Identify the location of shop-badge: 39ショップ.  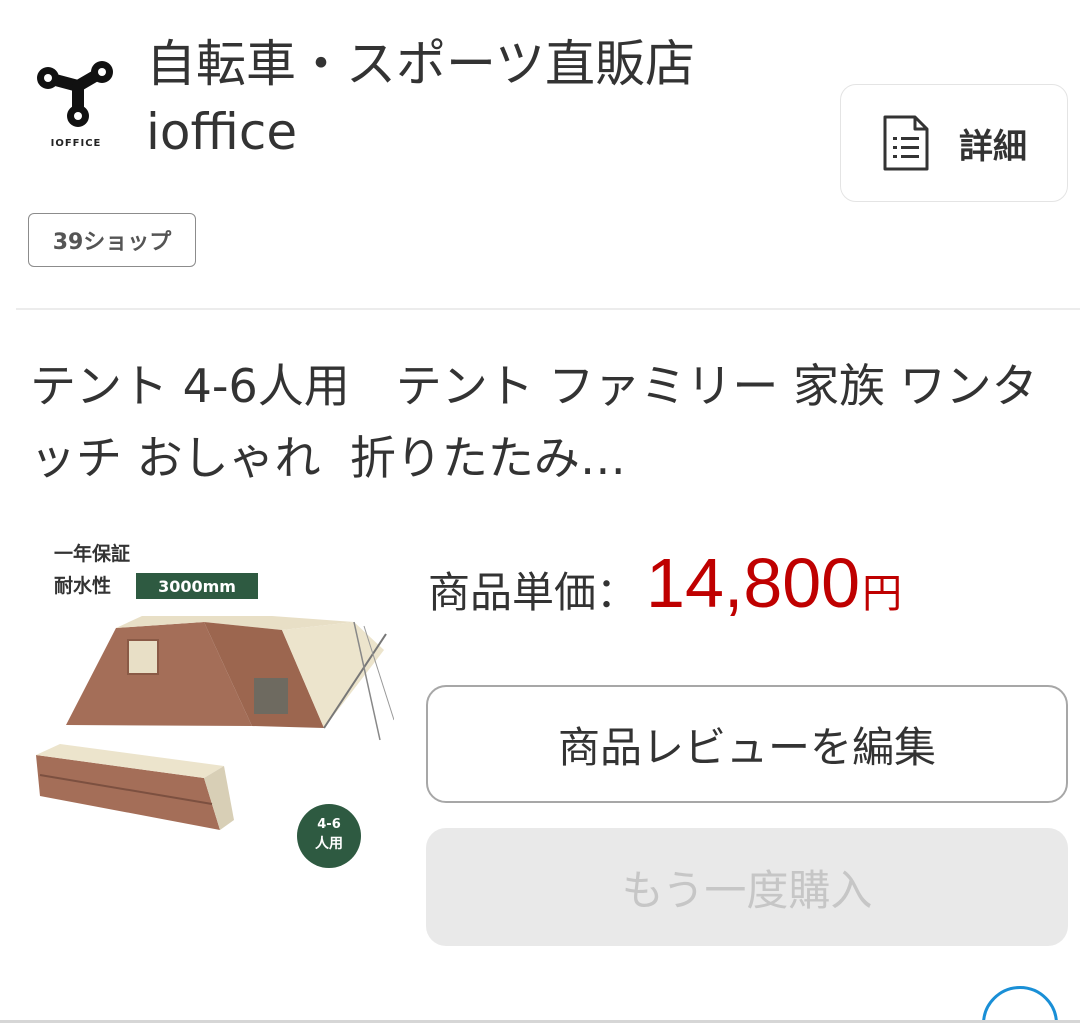
(112, 240).